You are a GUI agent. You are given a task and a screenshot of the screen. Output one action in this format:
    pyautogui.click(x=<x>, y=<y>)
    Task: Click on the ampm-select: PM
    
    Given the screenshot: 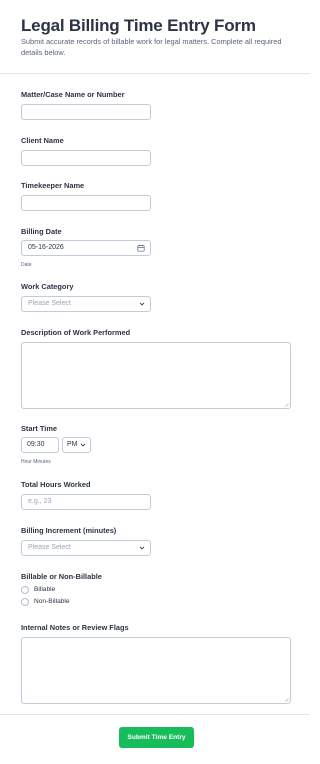 What is the action you would take?
    pyautogui.click(x=76, y=445)
    